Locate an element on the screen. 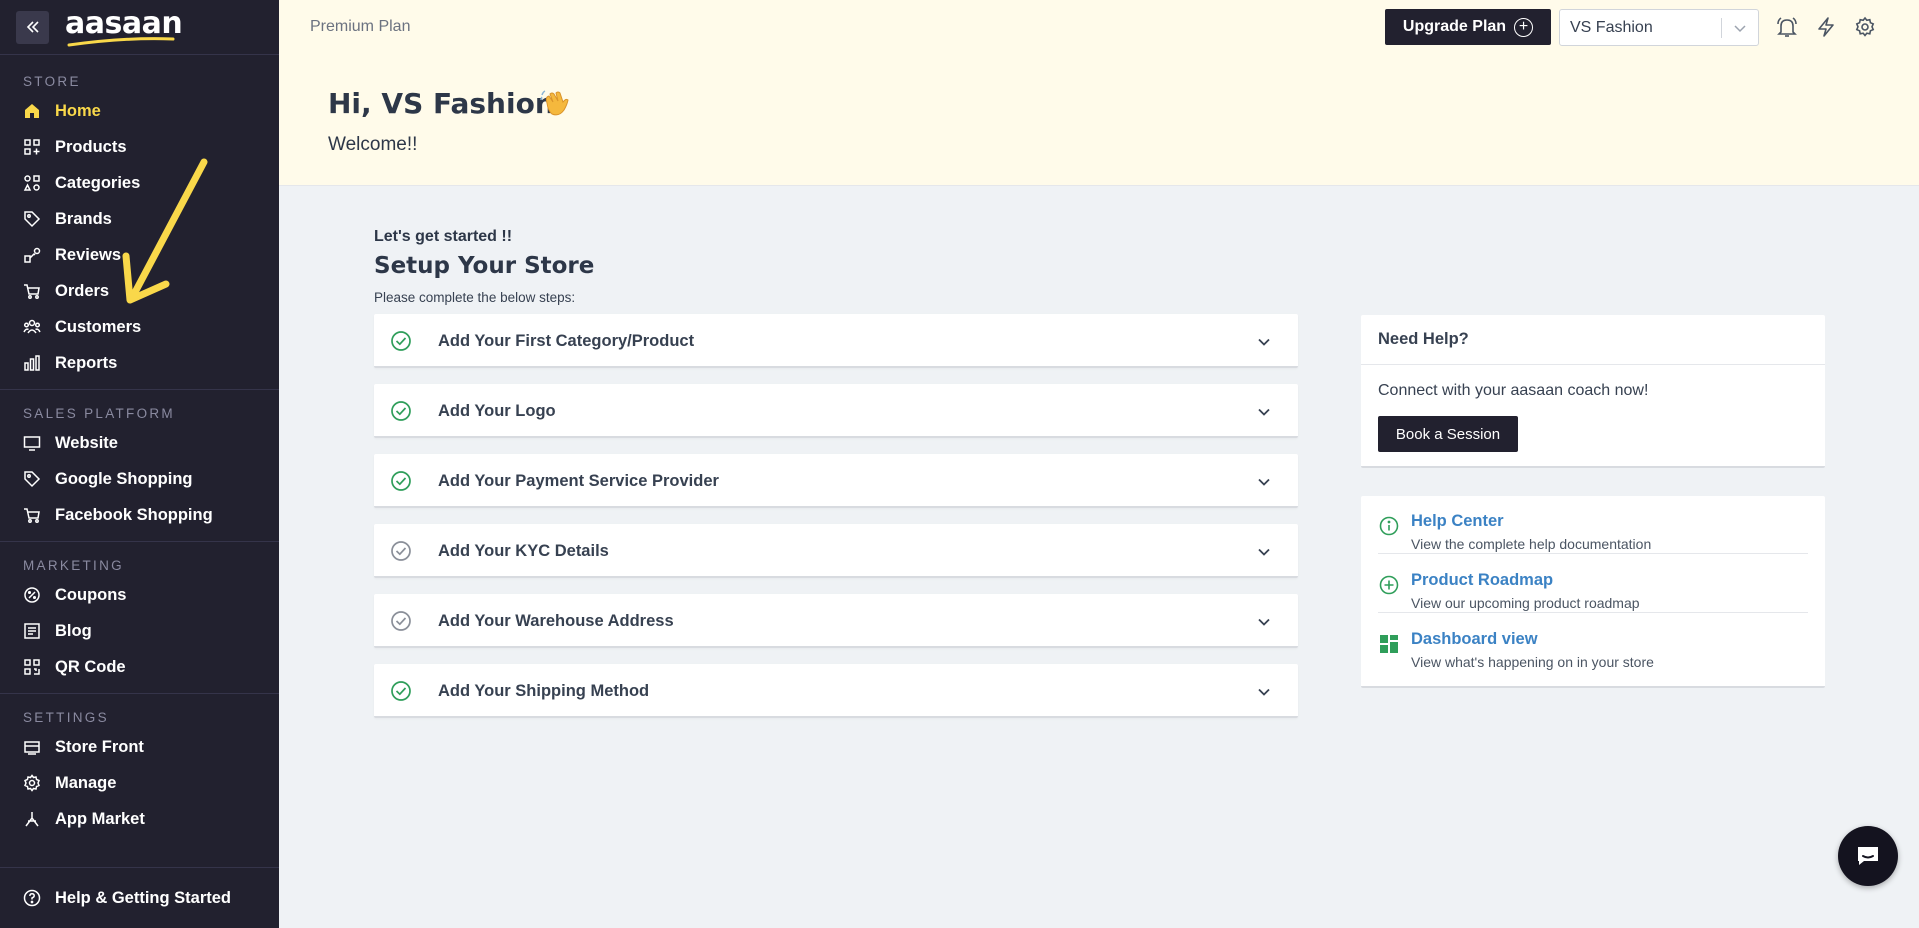 This screenshot has width=1919, height=928. sidebar-item-home: Home is located at coordinates (139, 111).